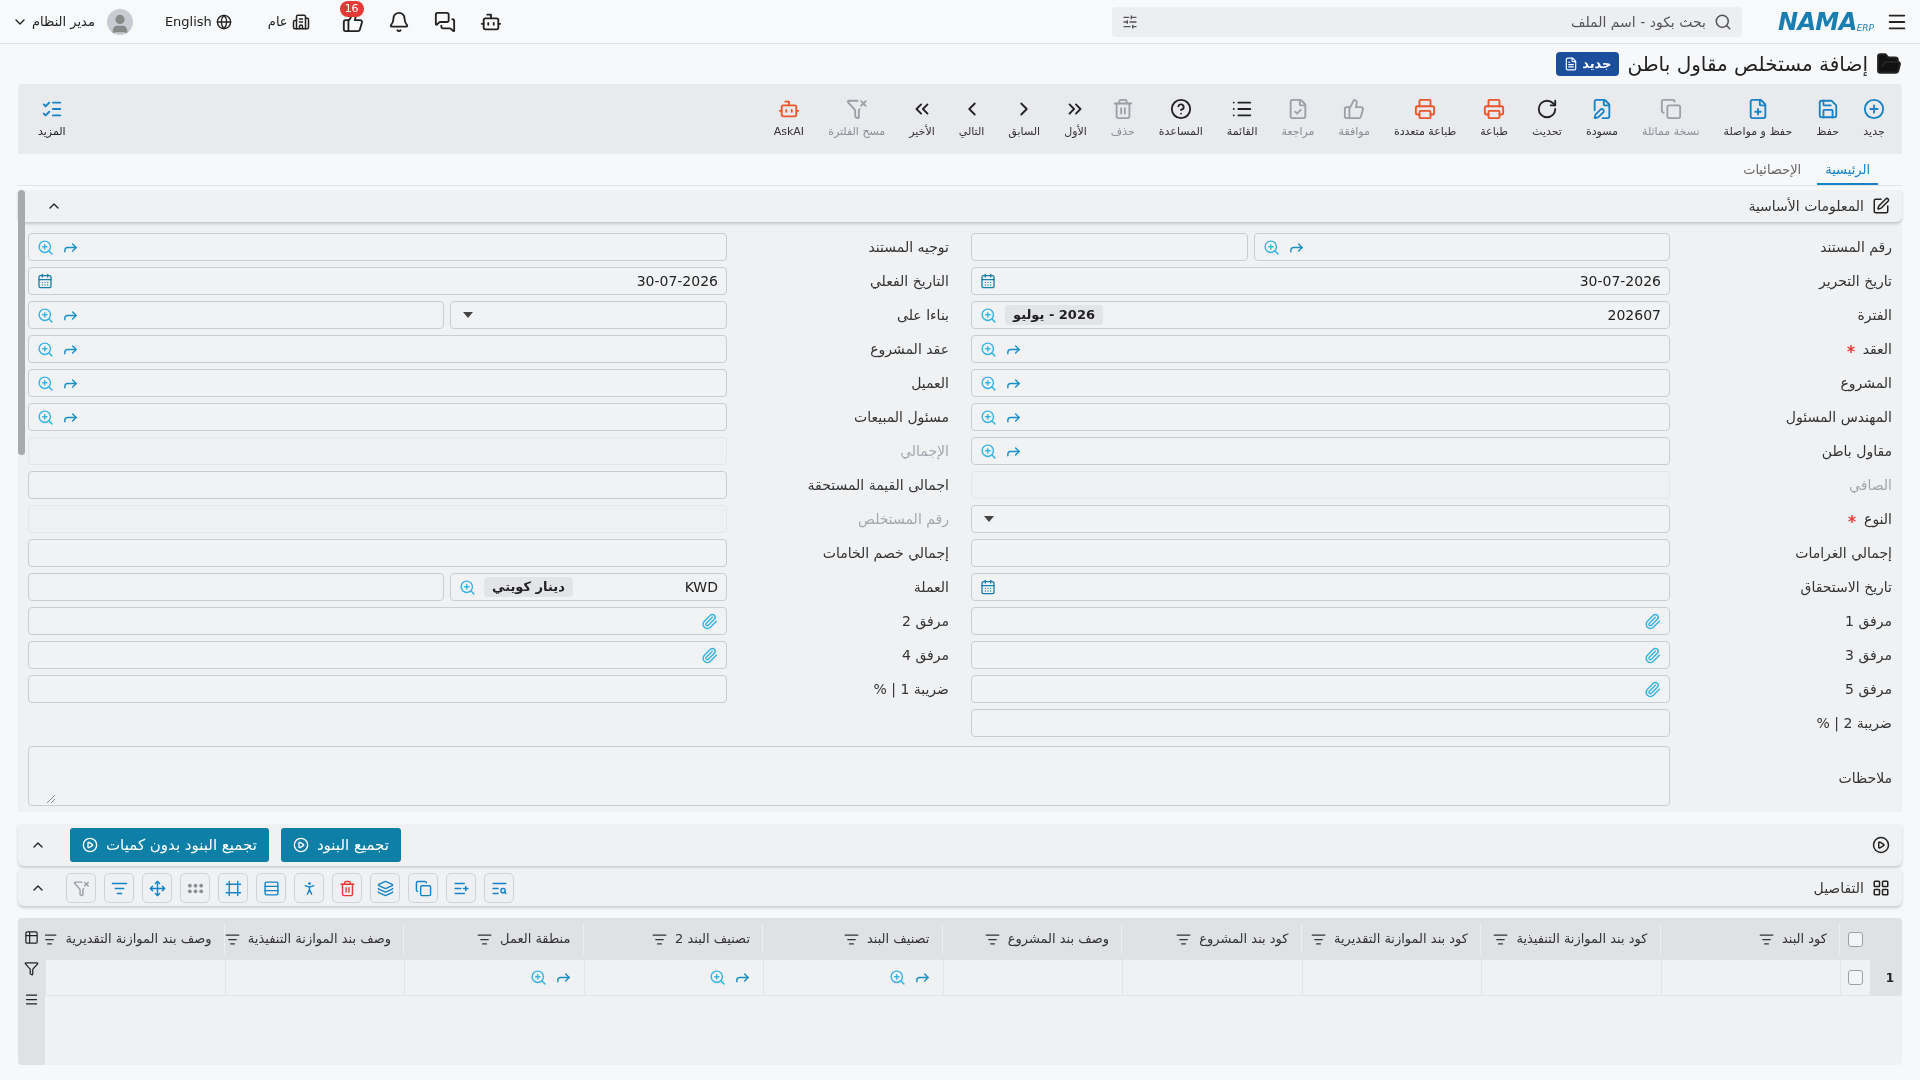 The height and width of the screenshot is (1080, 1920). I want to click on date-field, so click(1320, 587).